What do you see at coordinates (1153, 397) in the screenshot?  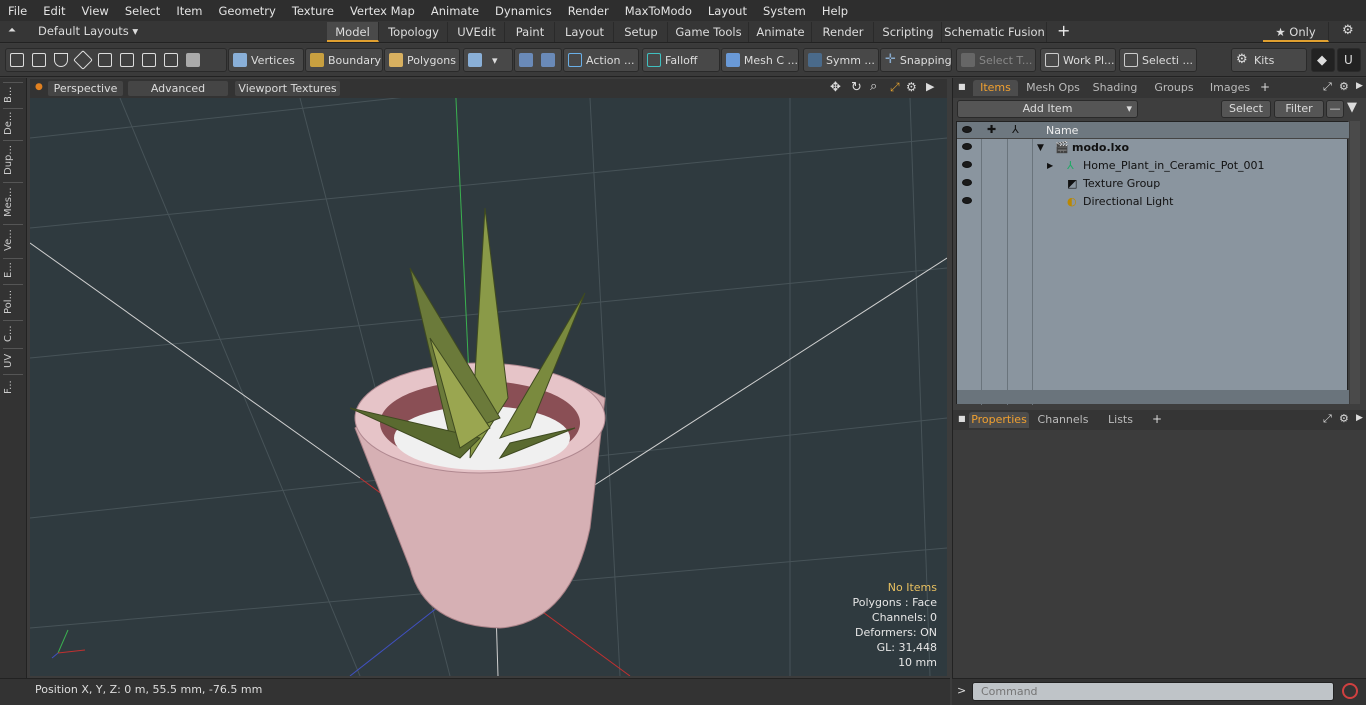 I see `horizontal-scrollbar` at bounding box center [1153, 397].